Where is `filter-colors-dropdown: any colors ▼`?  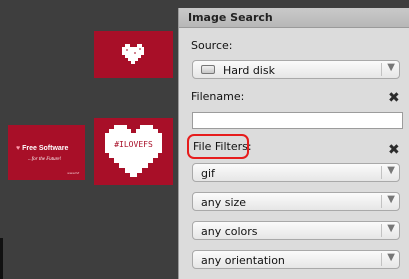
filter-colors-dropdown: any colors ▼ is located at coordinates (296, 230).